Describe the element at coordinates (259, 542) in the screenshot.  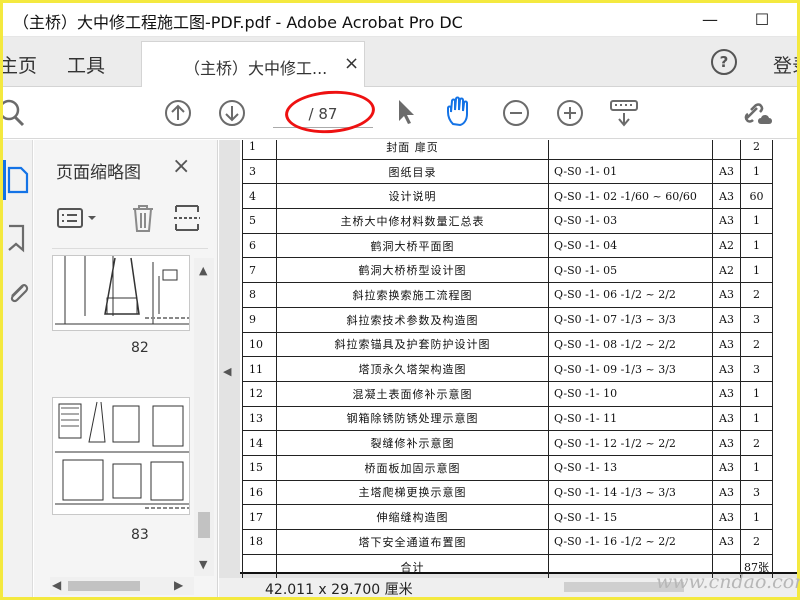
I see `row-number: 18` at that location.